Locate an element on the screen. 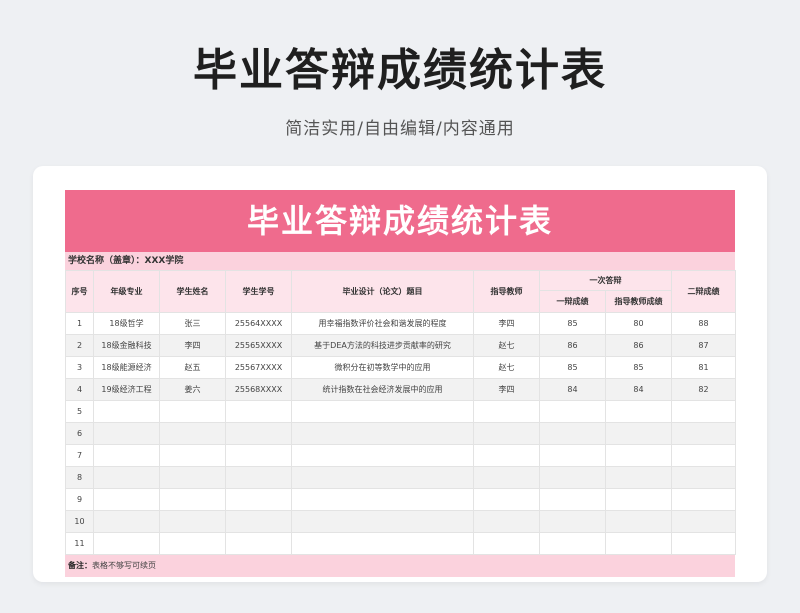  header-id: 学生学号 is located at coordinates (258, 291).